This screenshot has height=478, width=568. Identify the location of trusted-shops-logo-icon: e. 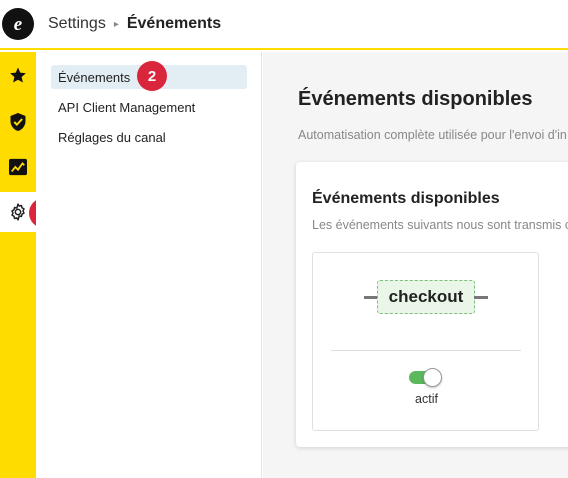
(18, 24).